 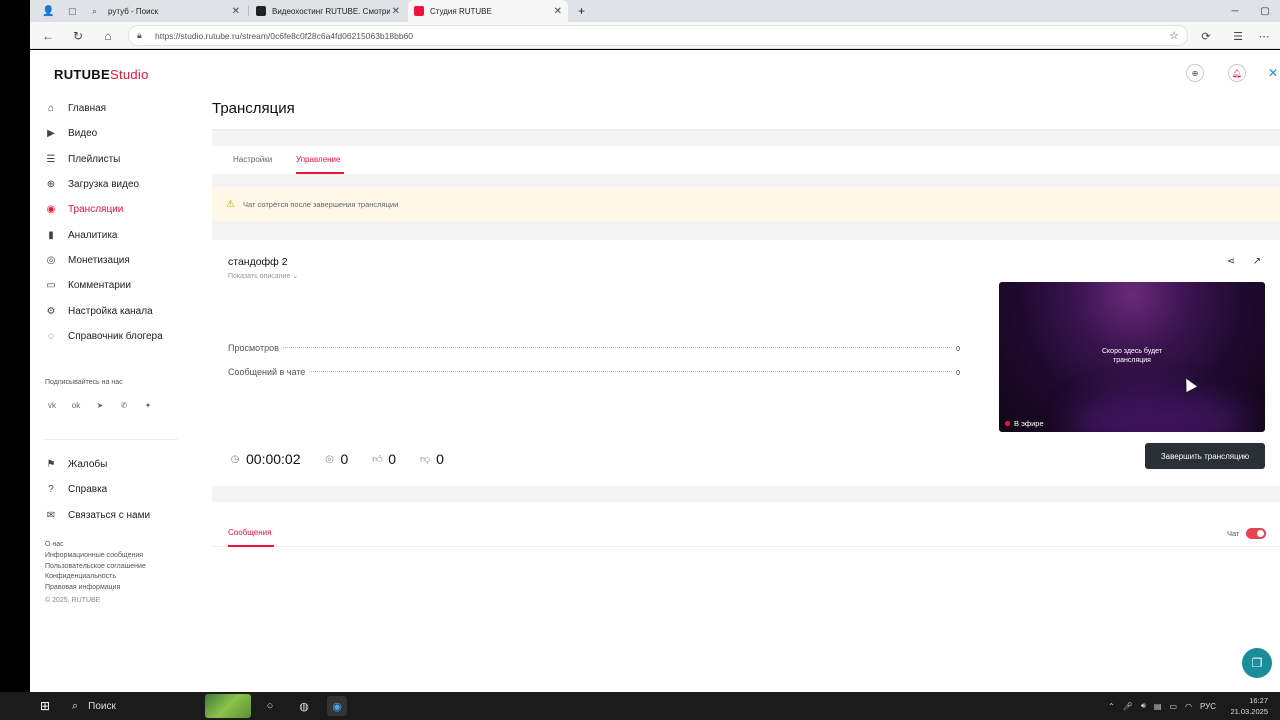 I want to click on back-icon: ←, so click(x=48, y=36).